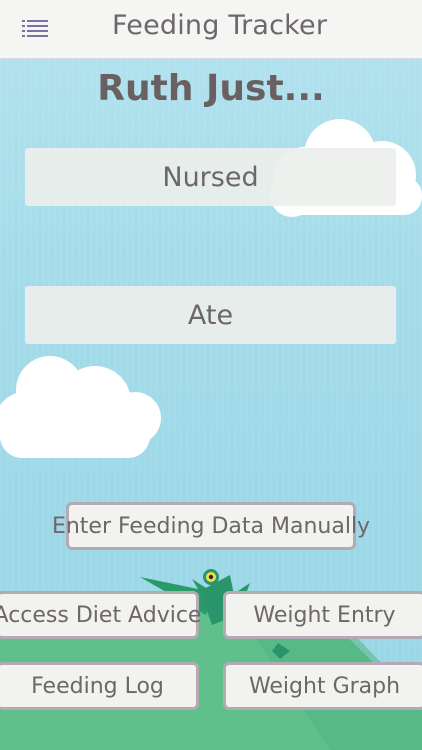 The height and width of the screenshot is (750, 422). Describe the element at coordinates (322, 686) in the screenshot. I see `weight-graph-button: Weight Graph` at that location.